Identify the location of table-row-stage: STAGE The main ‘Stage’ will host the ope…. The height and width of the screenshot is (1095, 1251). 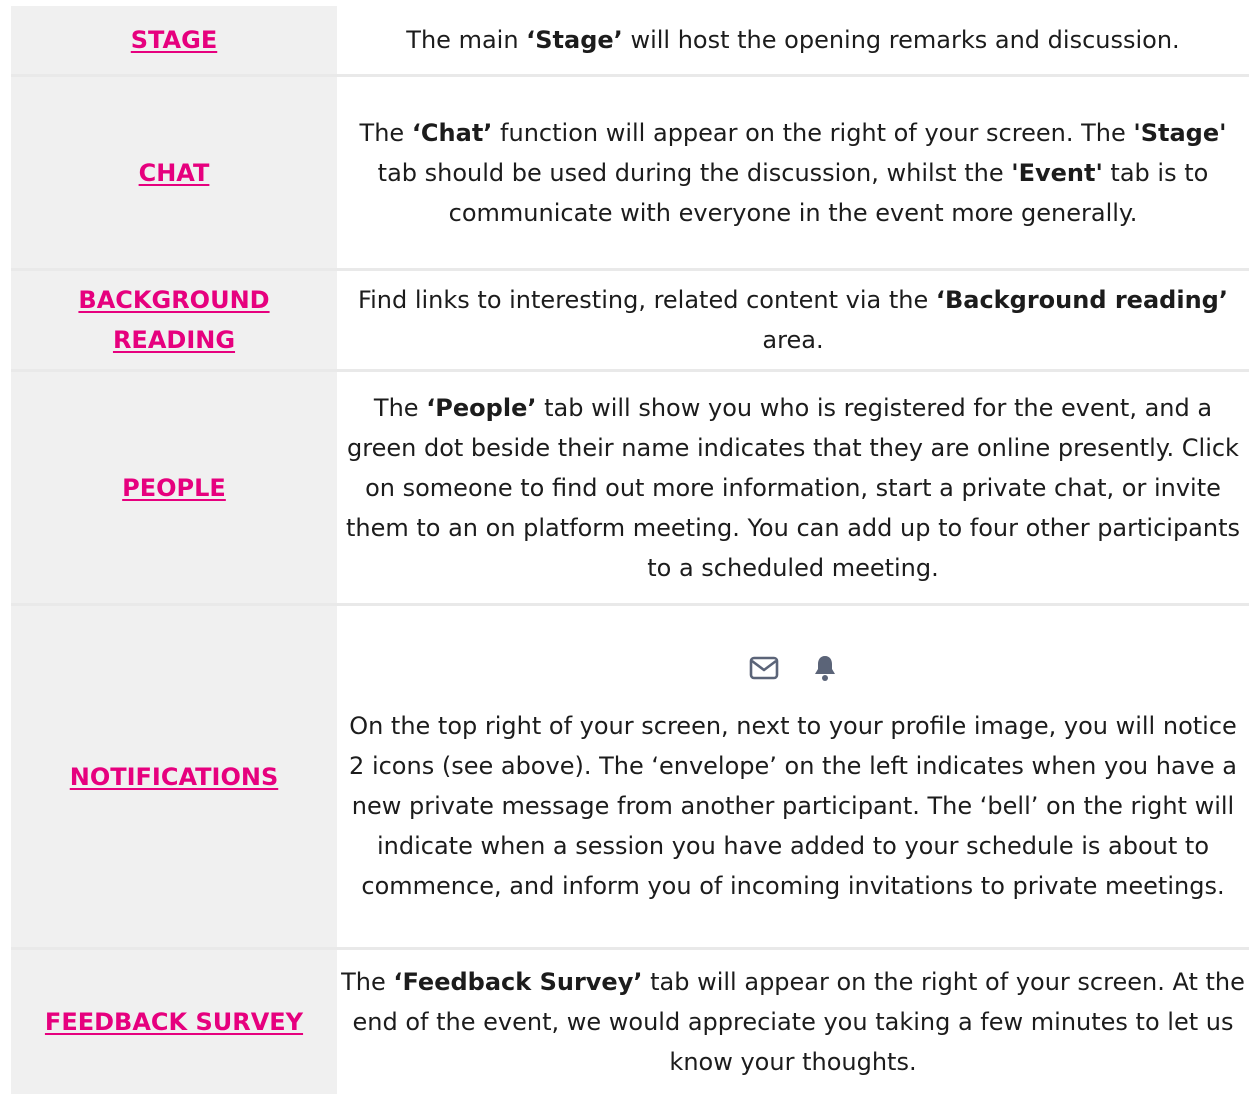
(630, 40).